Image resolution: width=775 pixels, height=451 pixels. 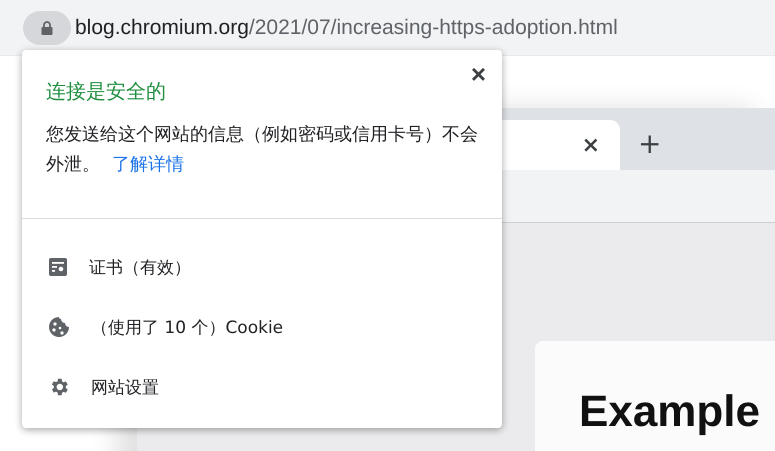 I want to click on close-button: ×, so click(x=478, y=74).